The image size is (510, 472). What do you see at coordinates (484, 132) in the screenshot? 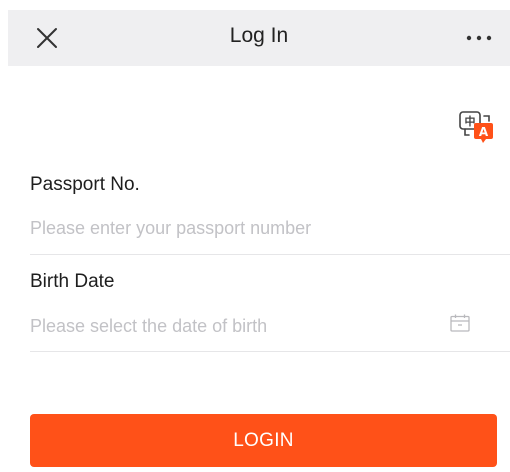
I see `language-badge-en: A` at bounding box center [484, 132].